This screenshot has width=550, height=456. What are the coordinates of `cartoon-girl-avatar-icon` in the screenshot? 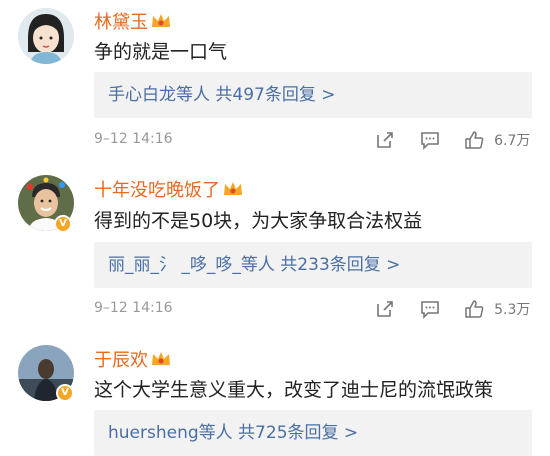 It's located at (46, 36).